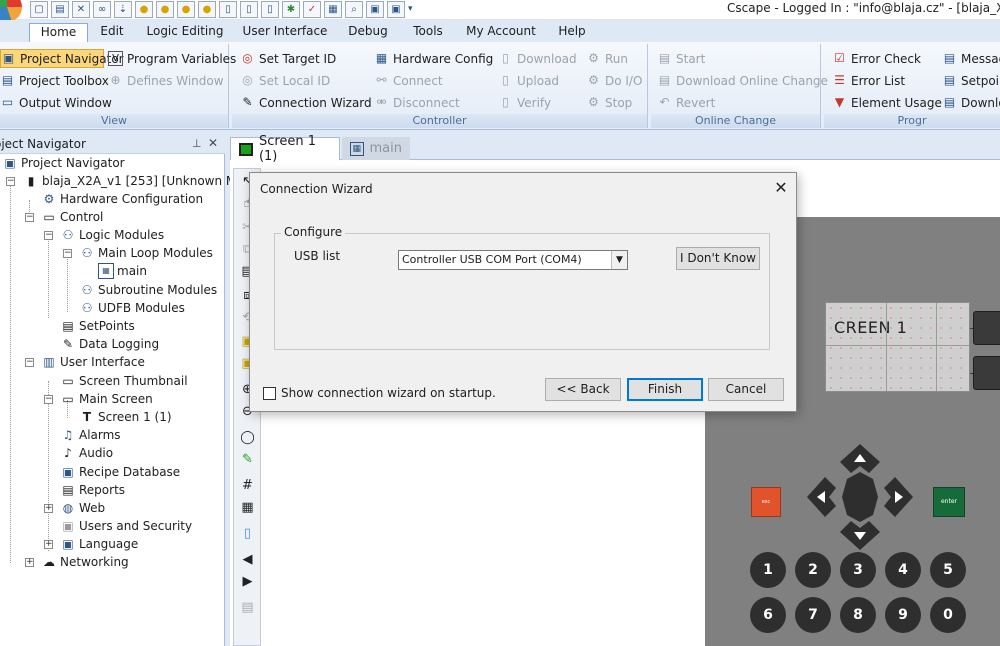 This screenshot has height=646, width=1000. I want to click on tree-item-alarms: ♫ Alarms, so click(90, 435).